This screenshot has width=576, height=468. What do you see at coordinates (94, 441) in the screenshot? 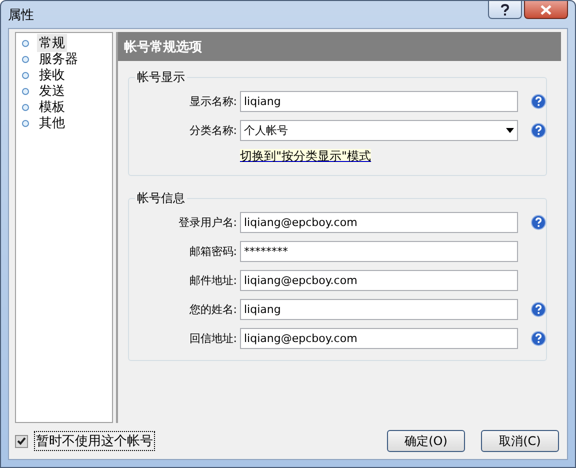
I see `checkbox-label: 暂时不使用这个帐号` at bounding box center [94, 441].